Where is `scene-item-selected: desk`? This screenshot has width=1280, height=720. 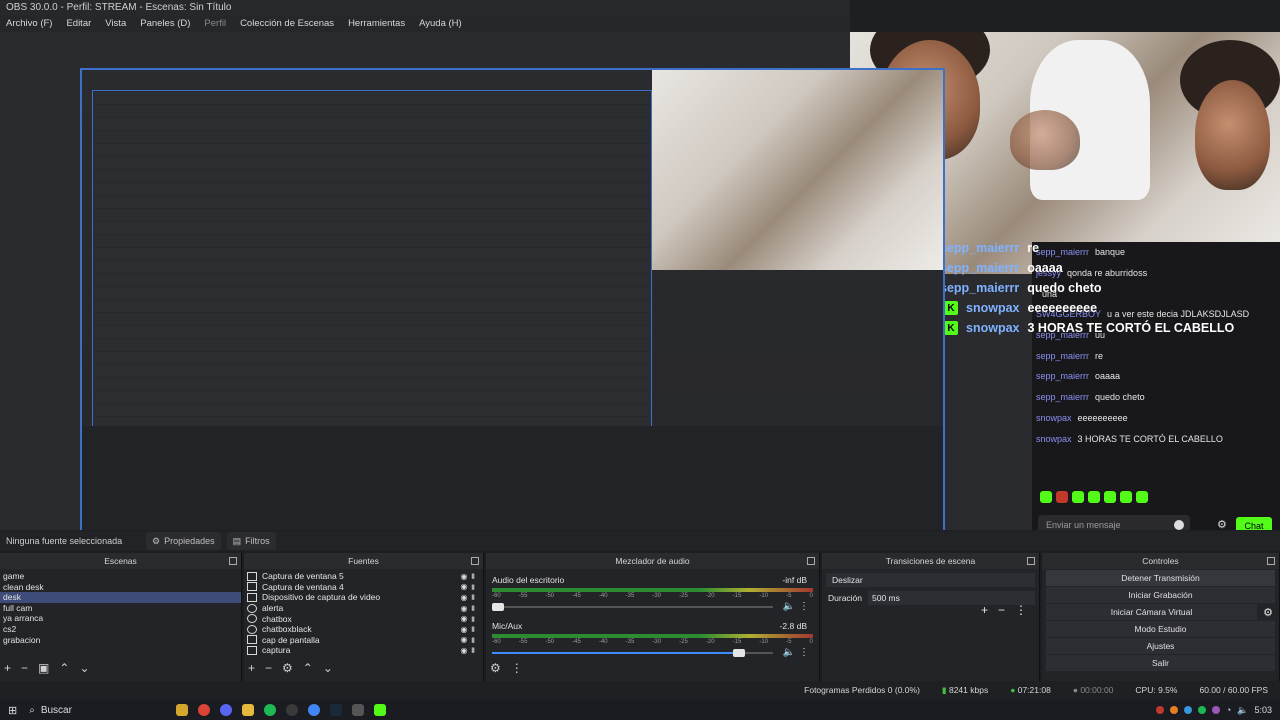 scene-item-selected: desk is located at coordinates (120, 597).